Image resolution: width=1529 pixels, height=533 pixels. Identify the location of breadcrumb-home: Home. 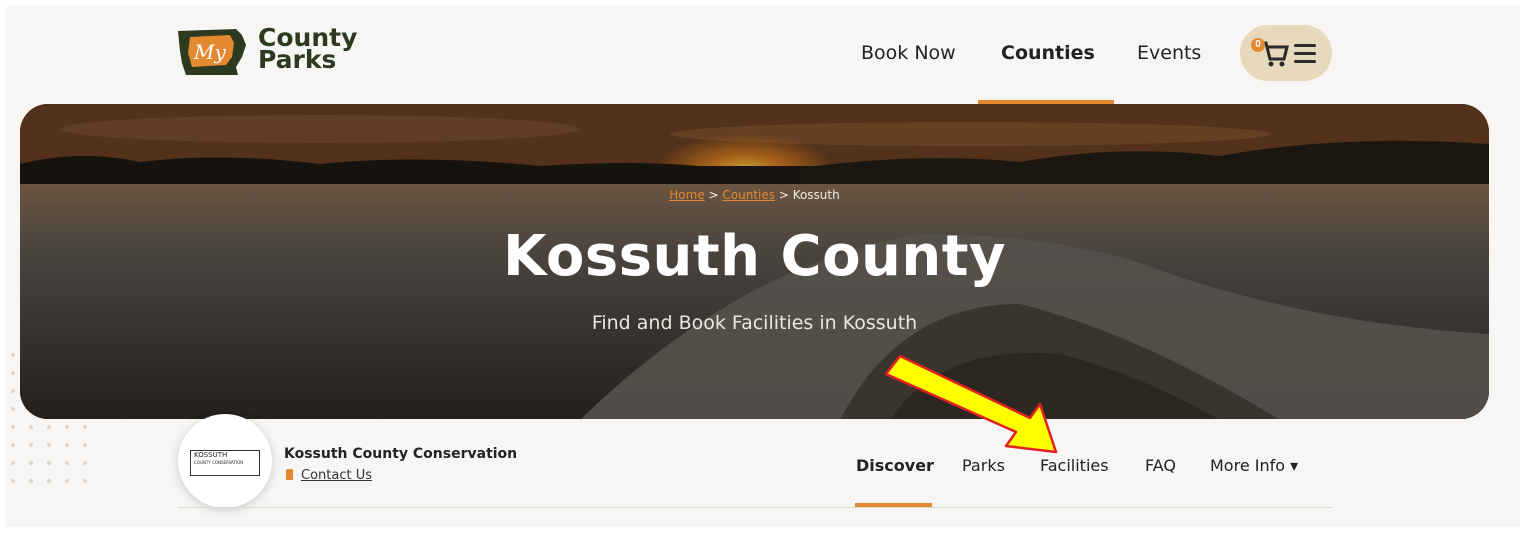
(686, 195).